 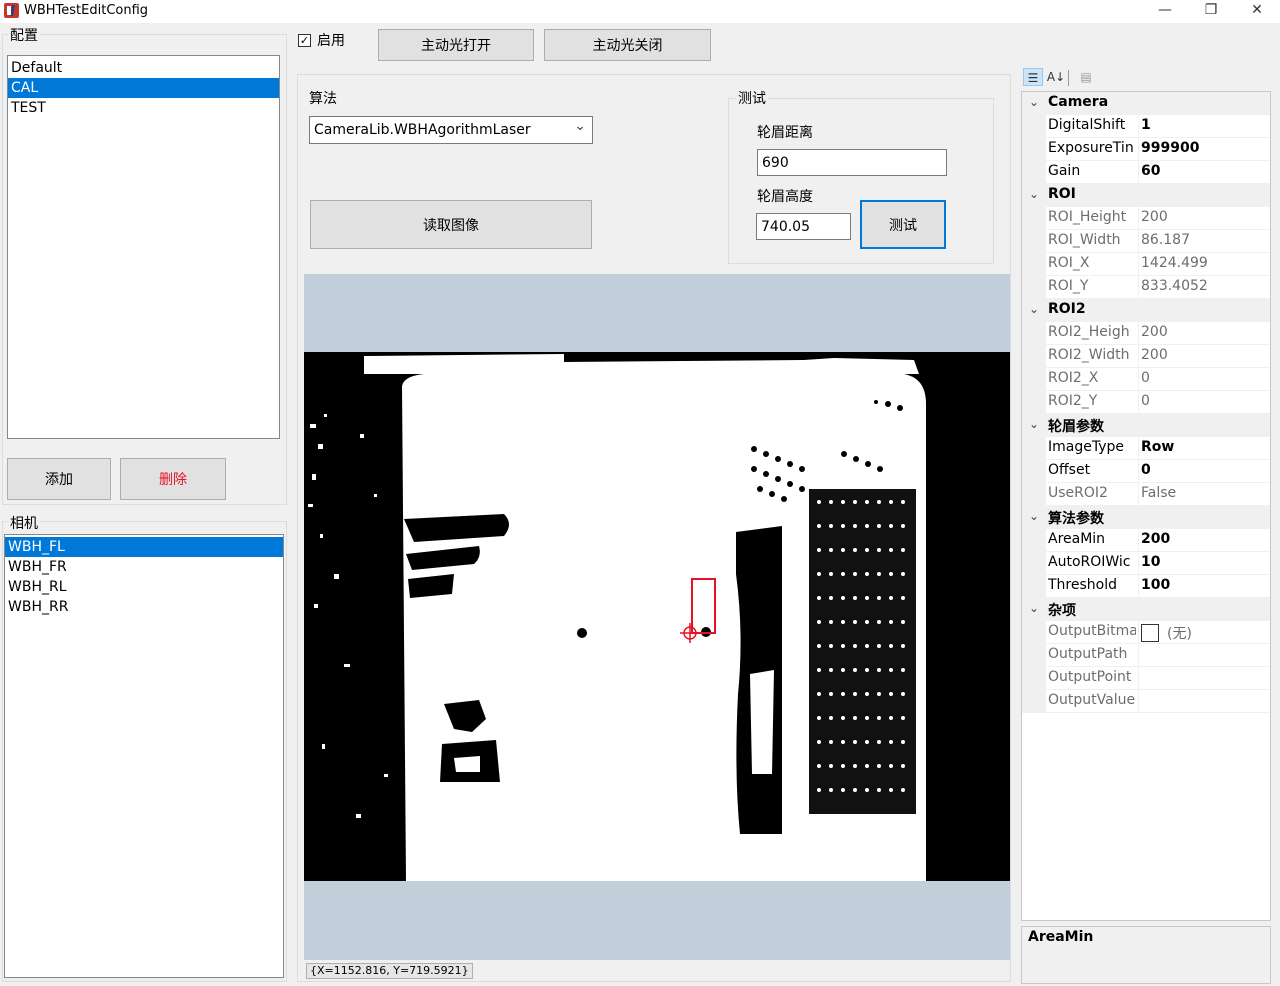 What do you see at coordinates (144, 547) in the screenshot?
I see `camera-list-item: WBH_FL` at bounding box center [144, 547].